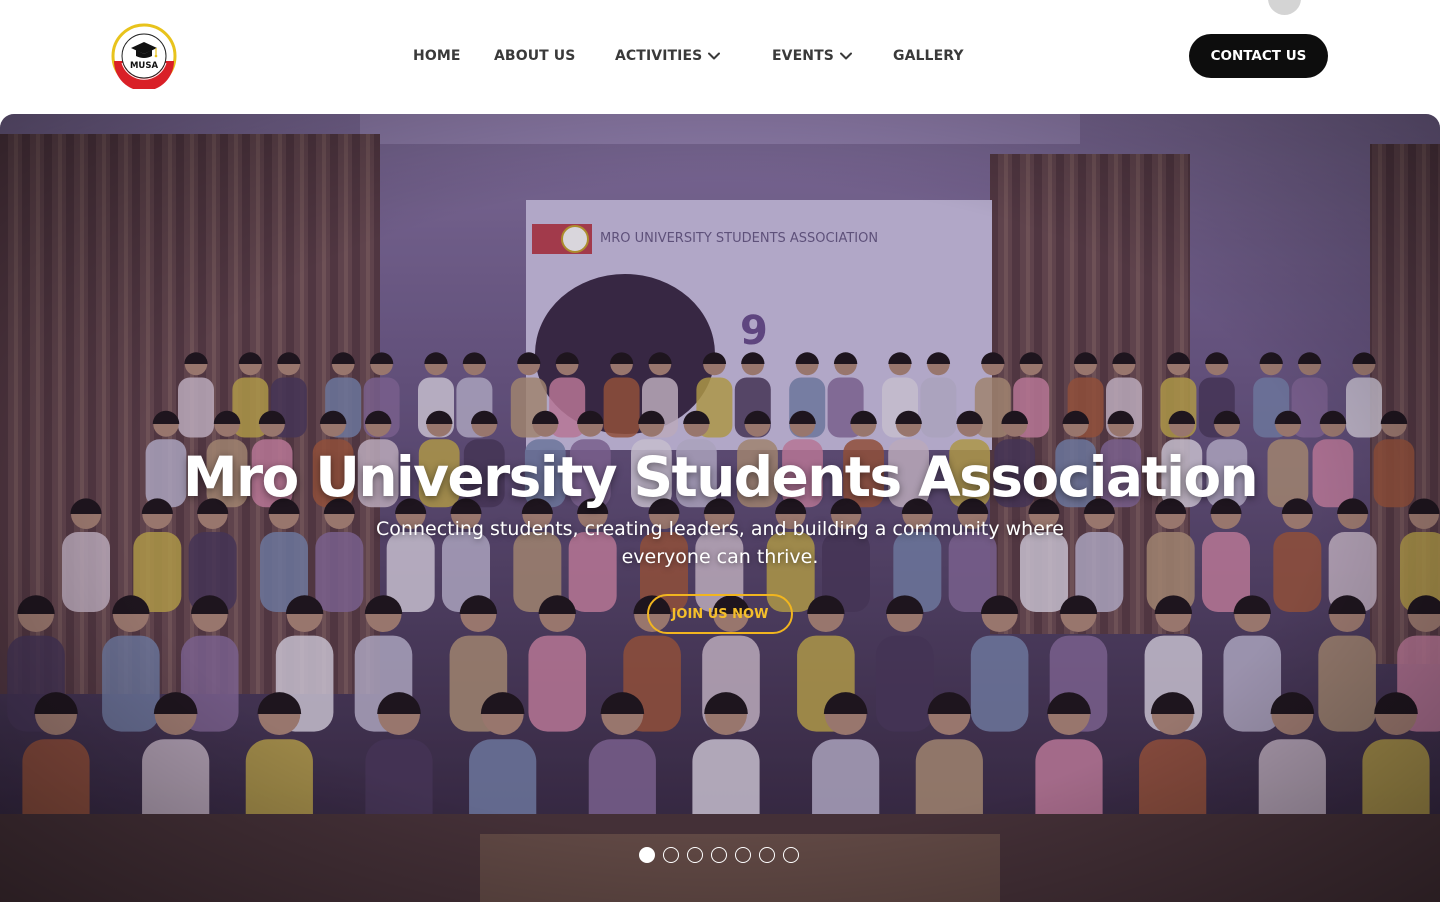 This screenshot has width=1440, height=902. I want to click on nav-gallery: GALLERY, so click(928, 56).